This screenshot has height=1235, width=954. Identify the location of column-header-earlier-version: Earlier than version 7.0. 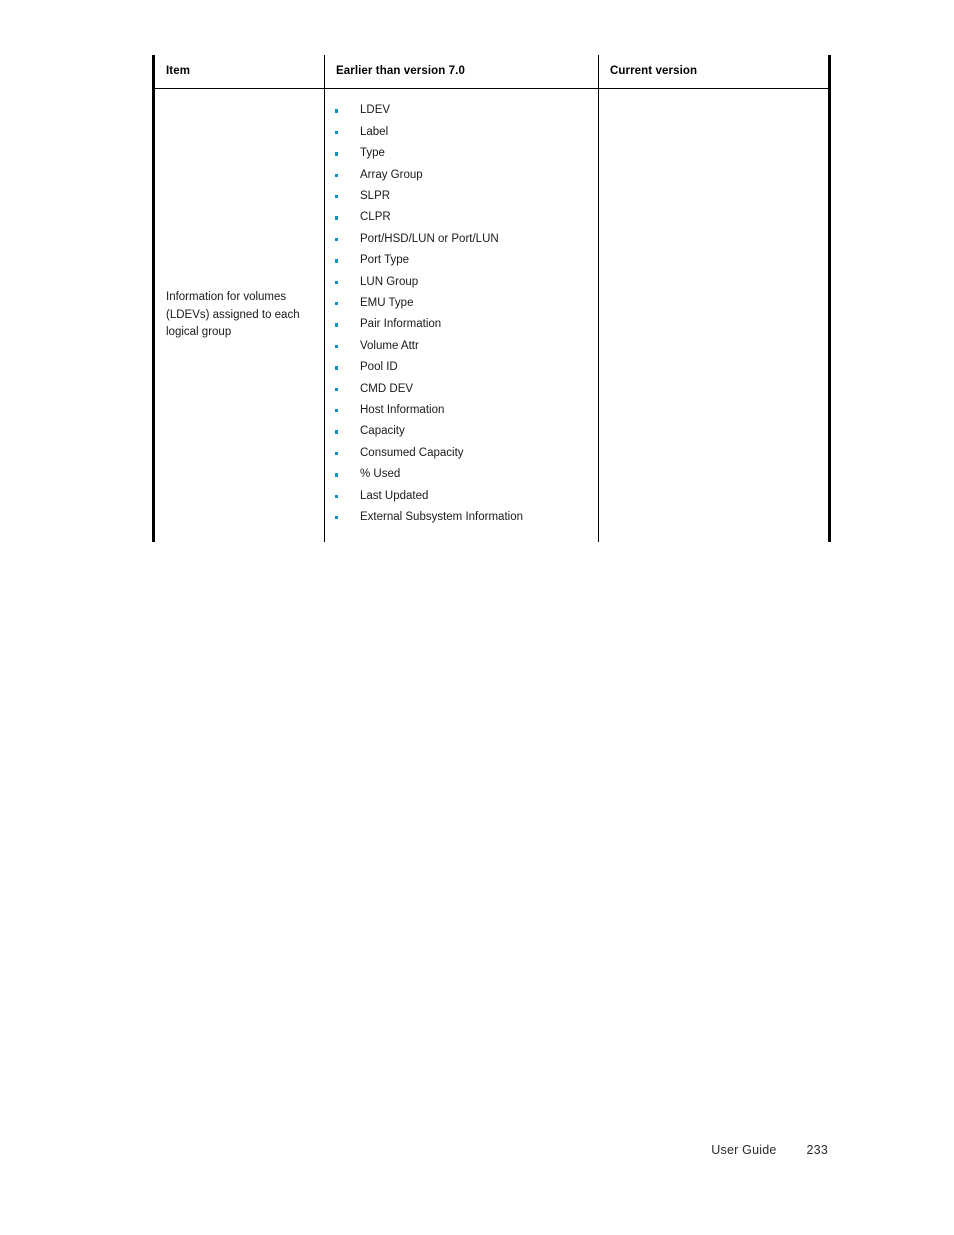
(461, 72).